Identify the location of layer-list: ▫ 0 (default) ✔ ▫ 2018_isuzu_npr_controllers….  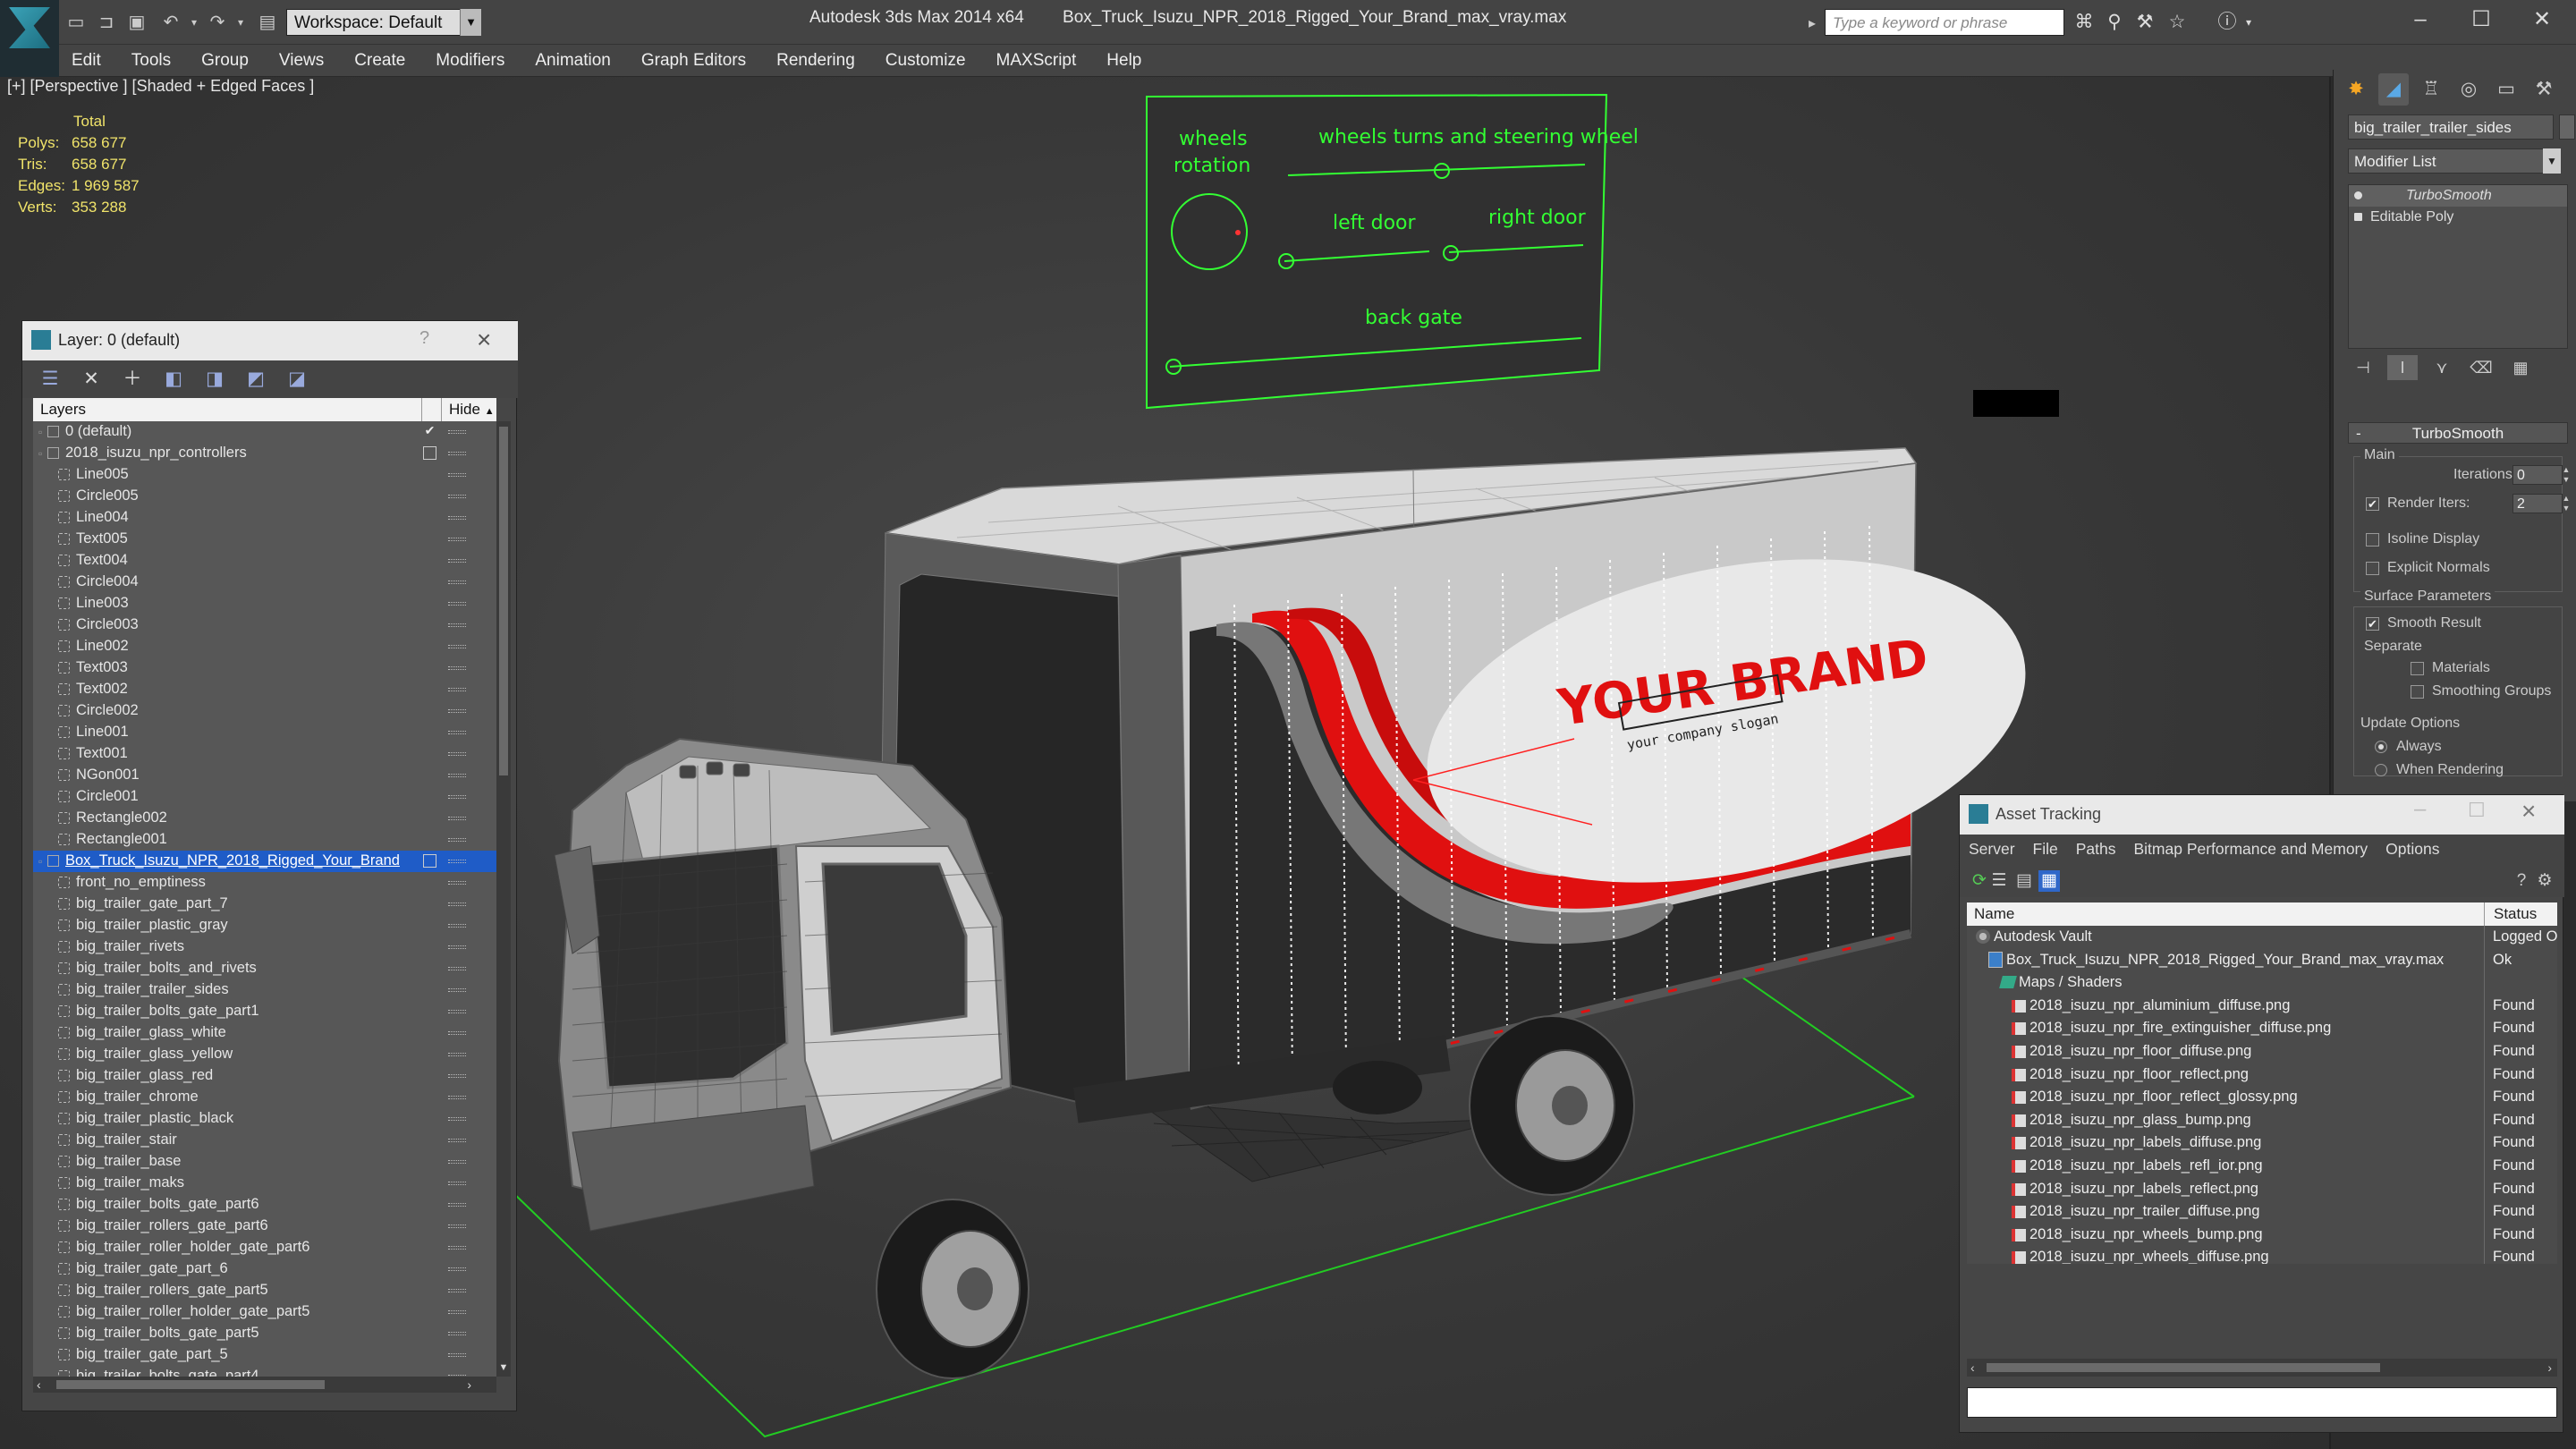
(264, 899).